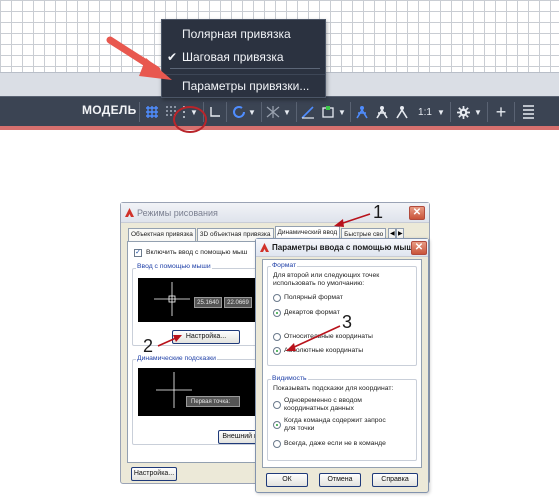 The image size is (559, 498). I want to click on cancel-button: Отмена, so click(340, 480).